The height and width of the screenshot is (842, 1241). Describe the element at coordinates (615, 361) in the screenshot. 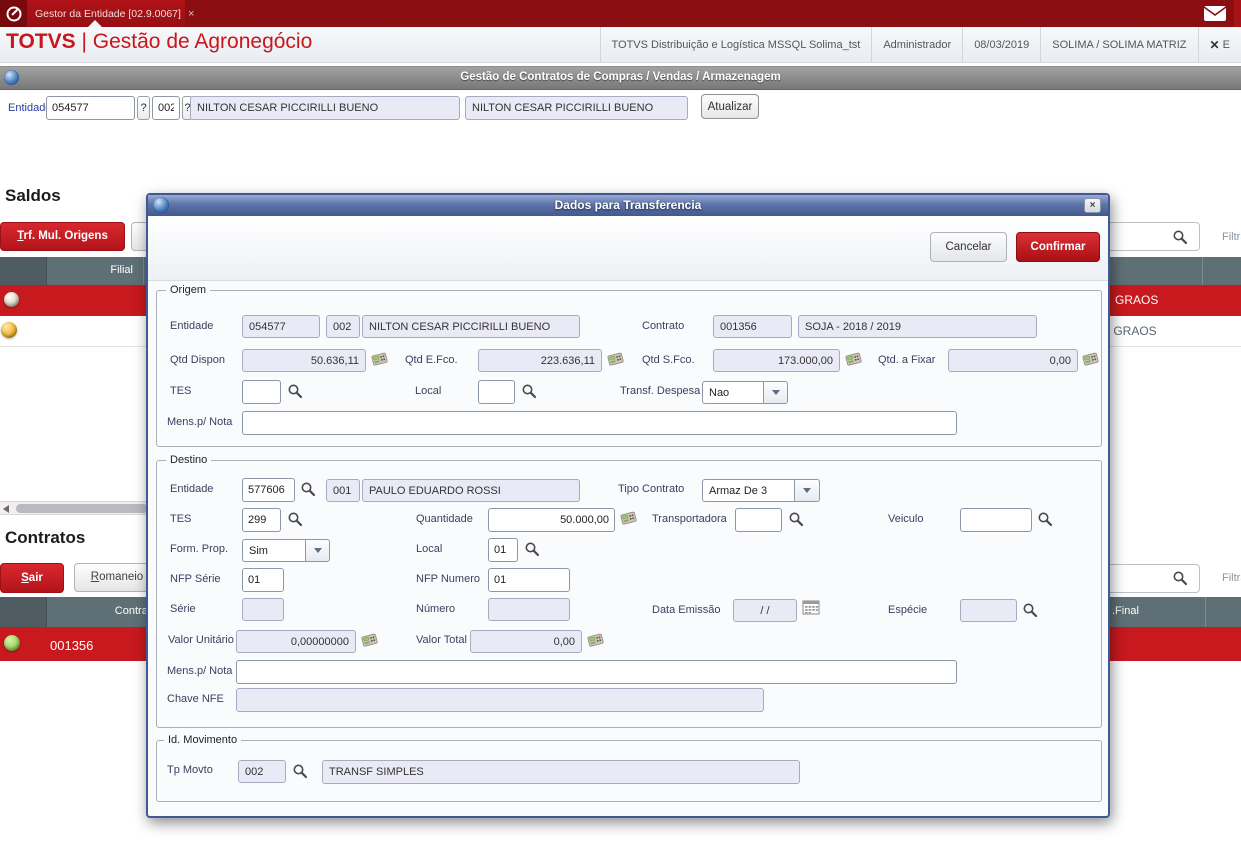

I see `qtd-efco-calculator-icon` at that location.